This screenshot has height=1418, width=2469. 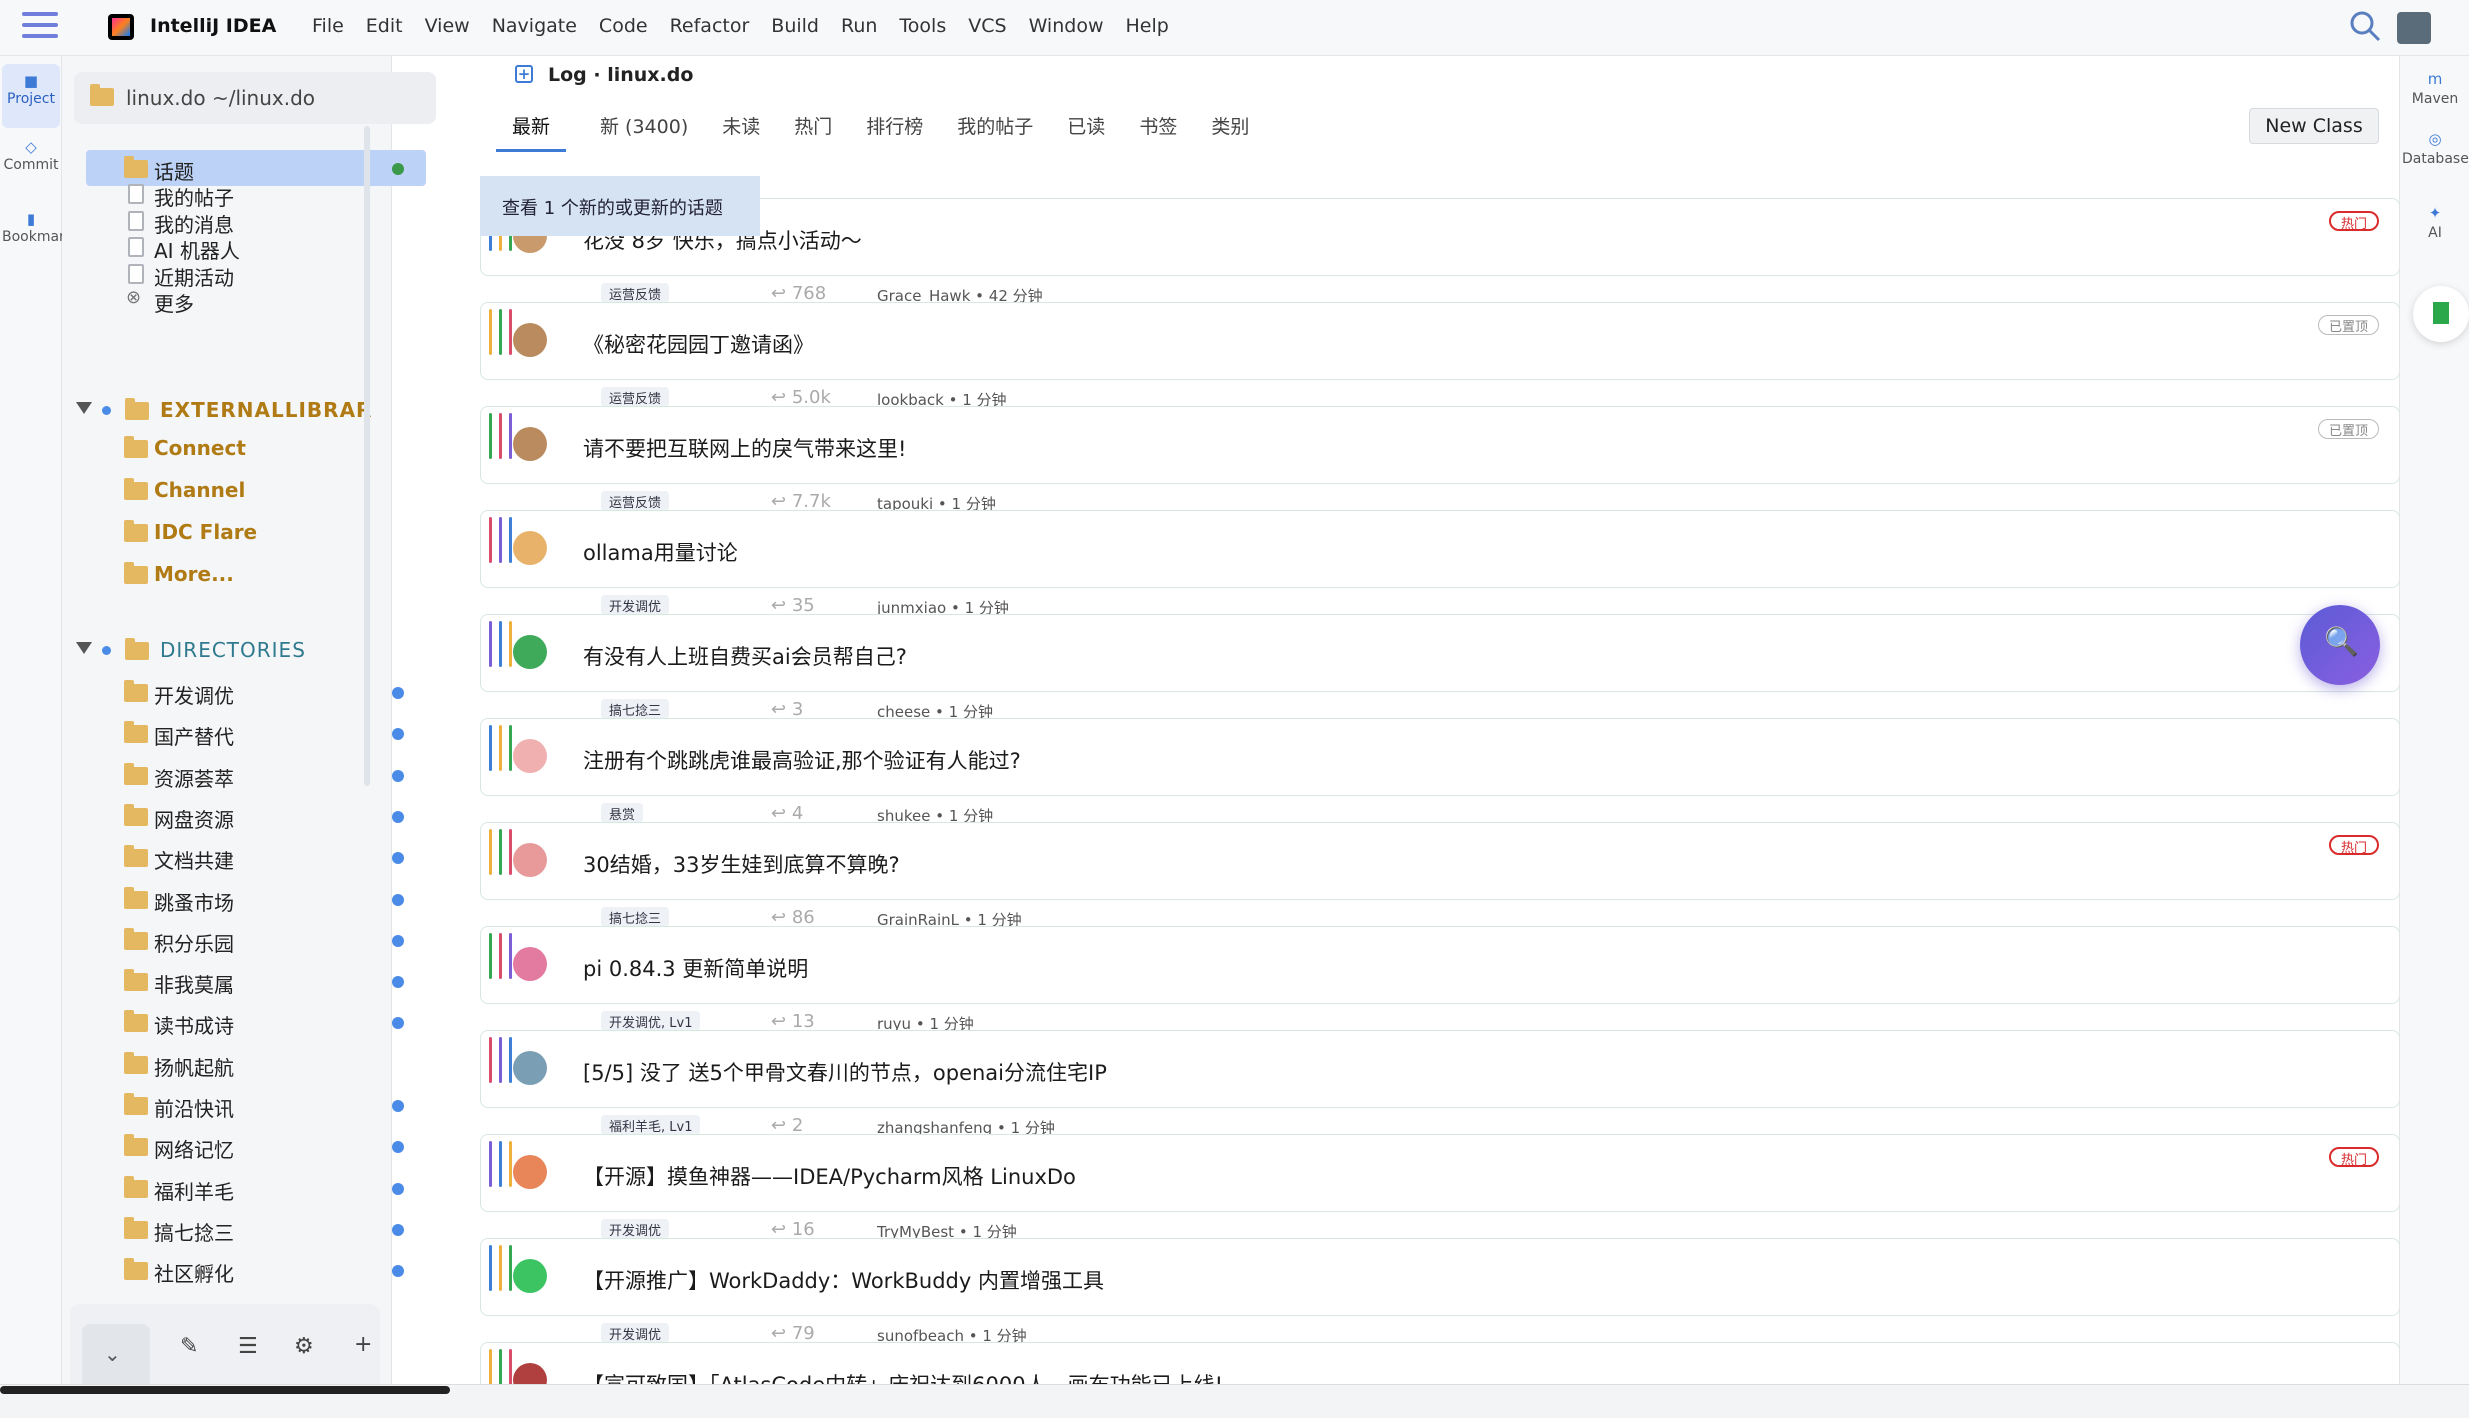 I want to click on topic-title: [5/5] 没了 送5个甲骨文春川的节点，openai分流住宅IP, so click(x=845, y=1072).